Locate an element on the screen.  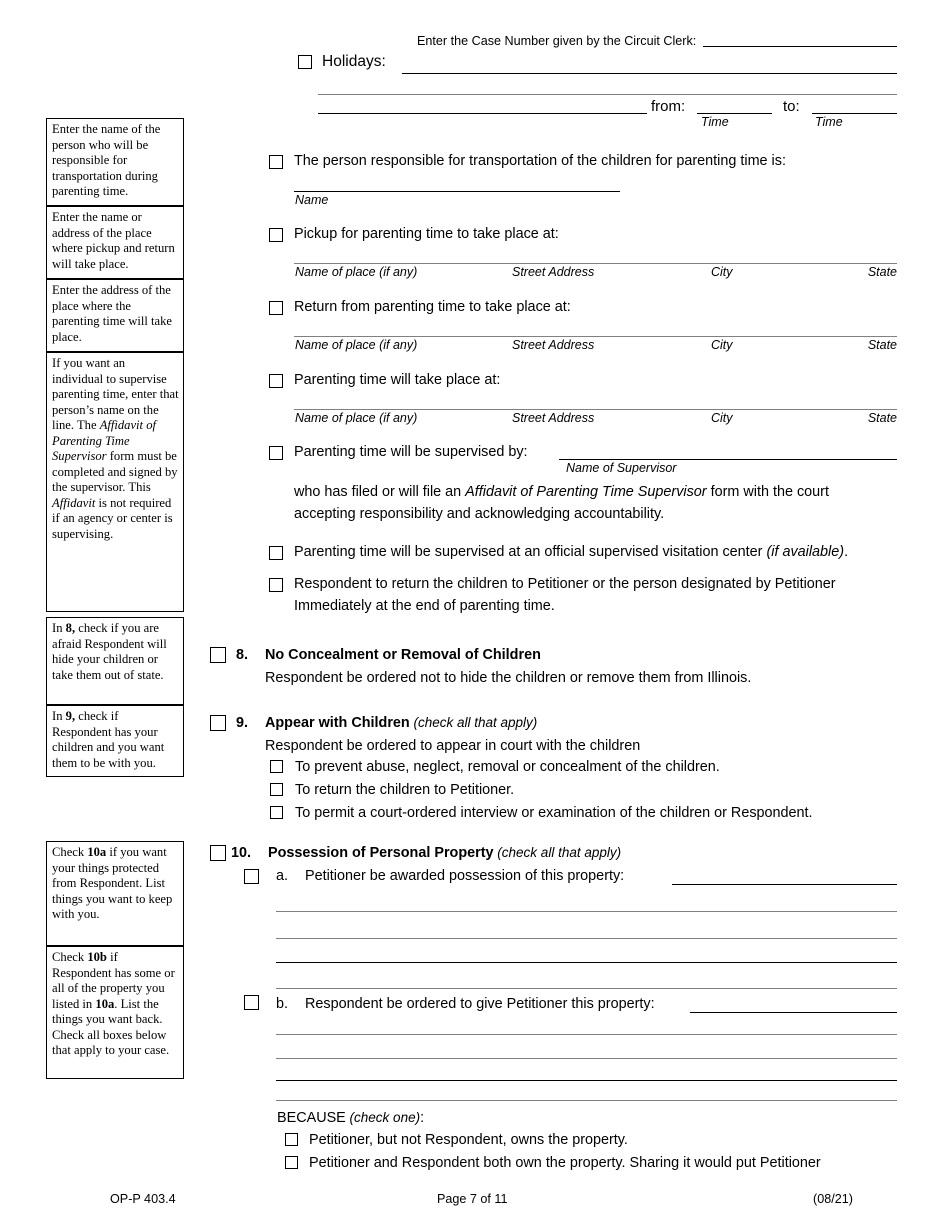
because-label: BECAUSE (check one): is located at coordinates (350, 1118).